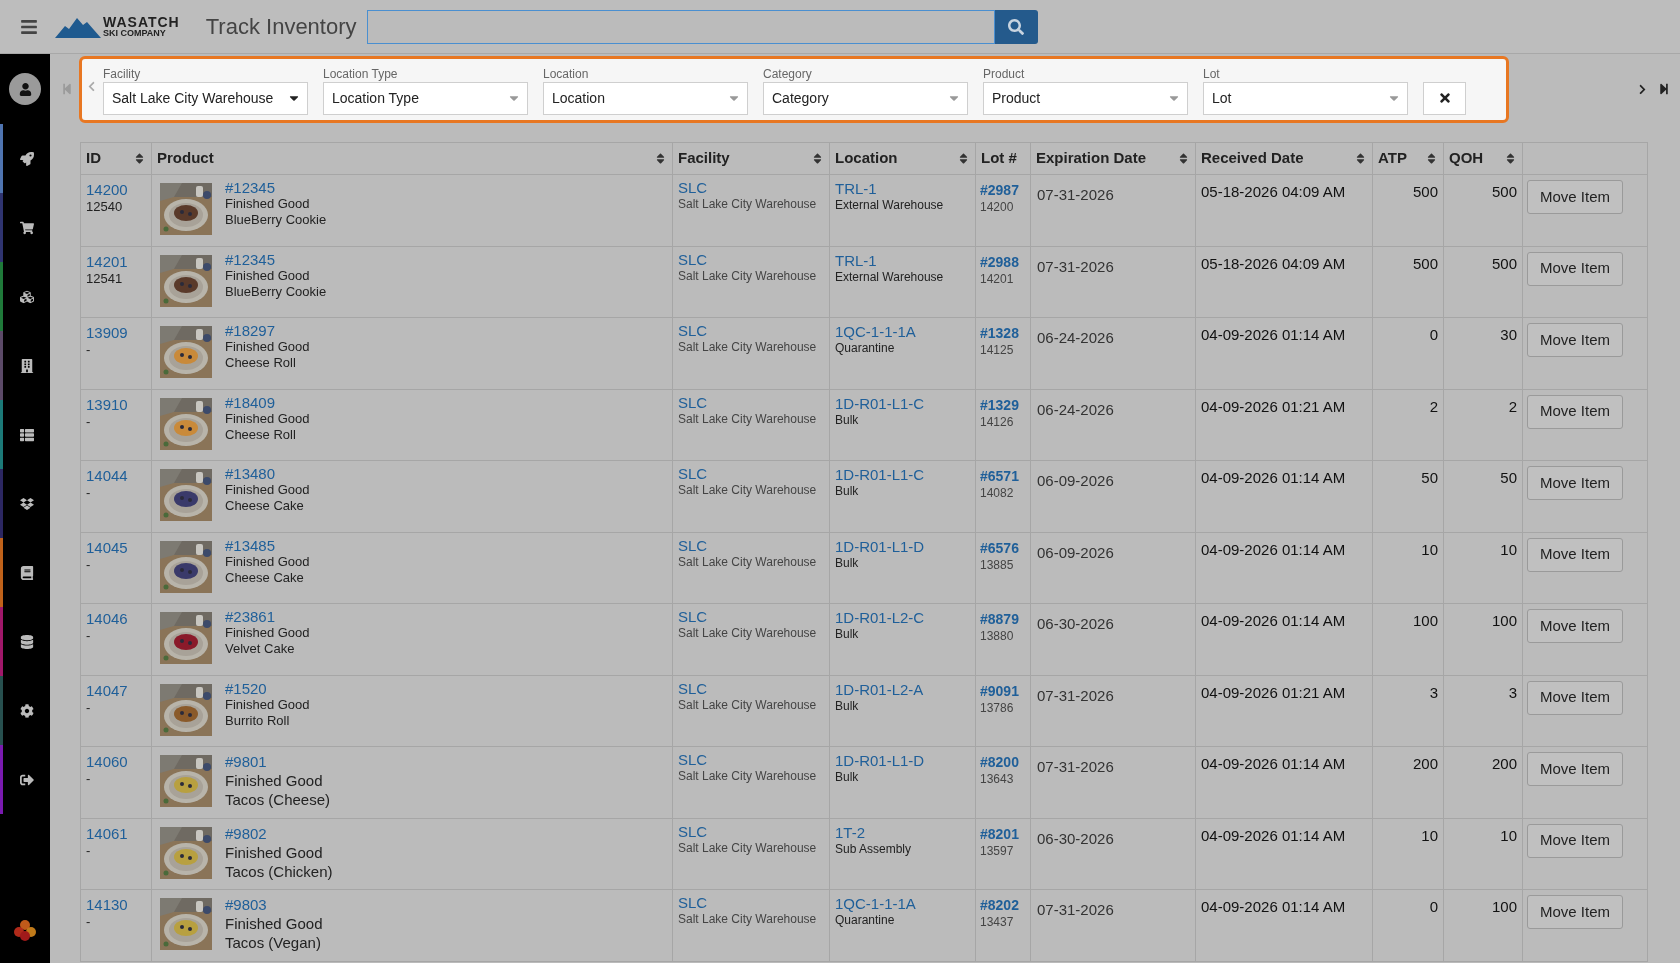 This screenshot has height=963, width=1680. I want to click on product-sku-link: #18409, so click(250, 402).